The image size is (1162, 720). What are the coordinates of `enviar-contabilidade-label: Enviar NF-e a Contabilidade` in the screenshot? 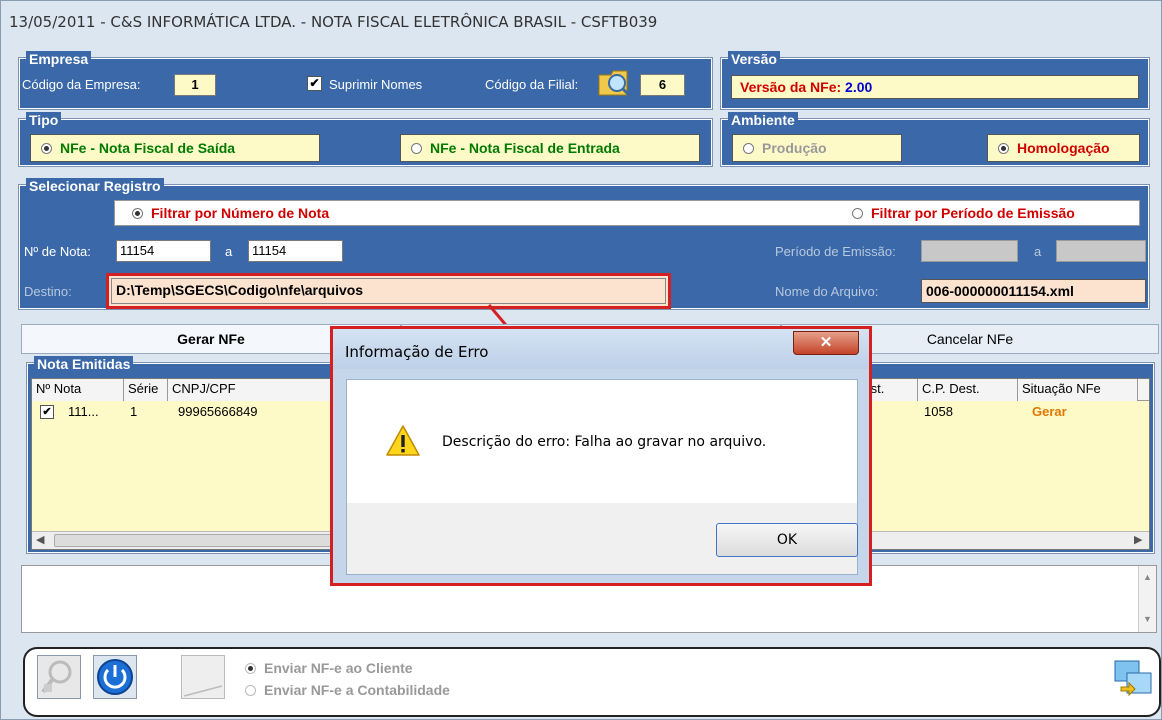 It's located at (357, 690).